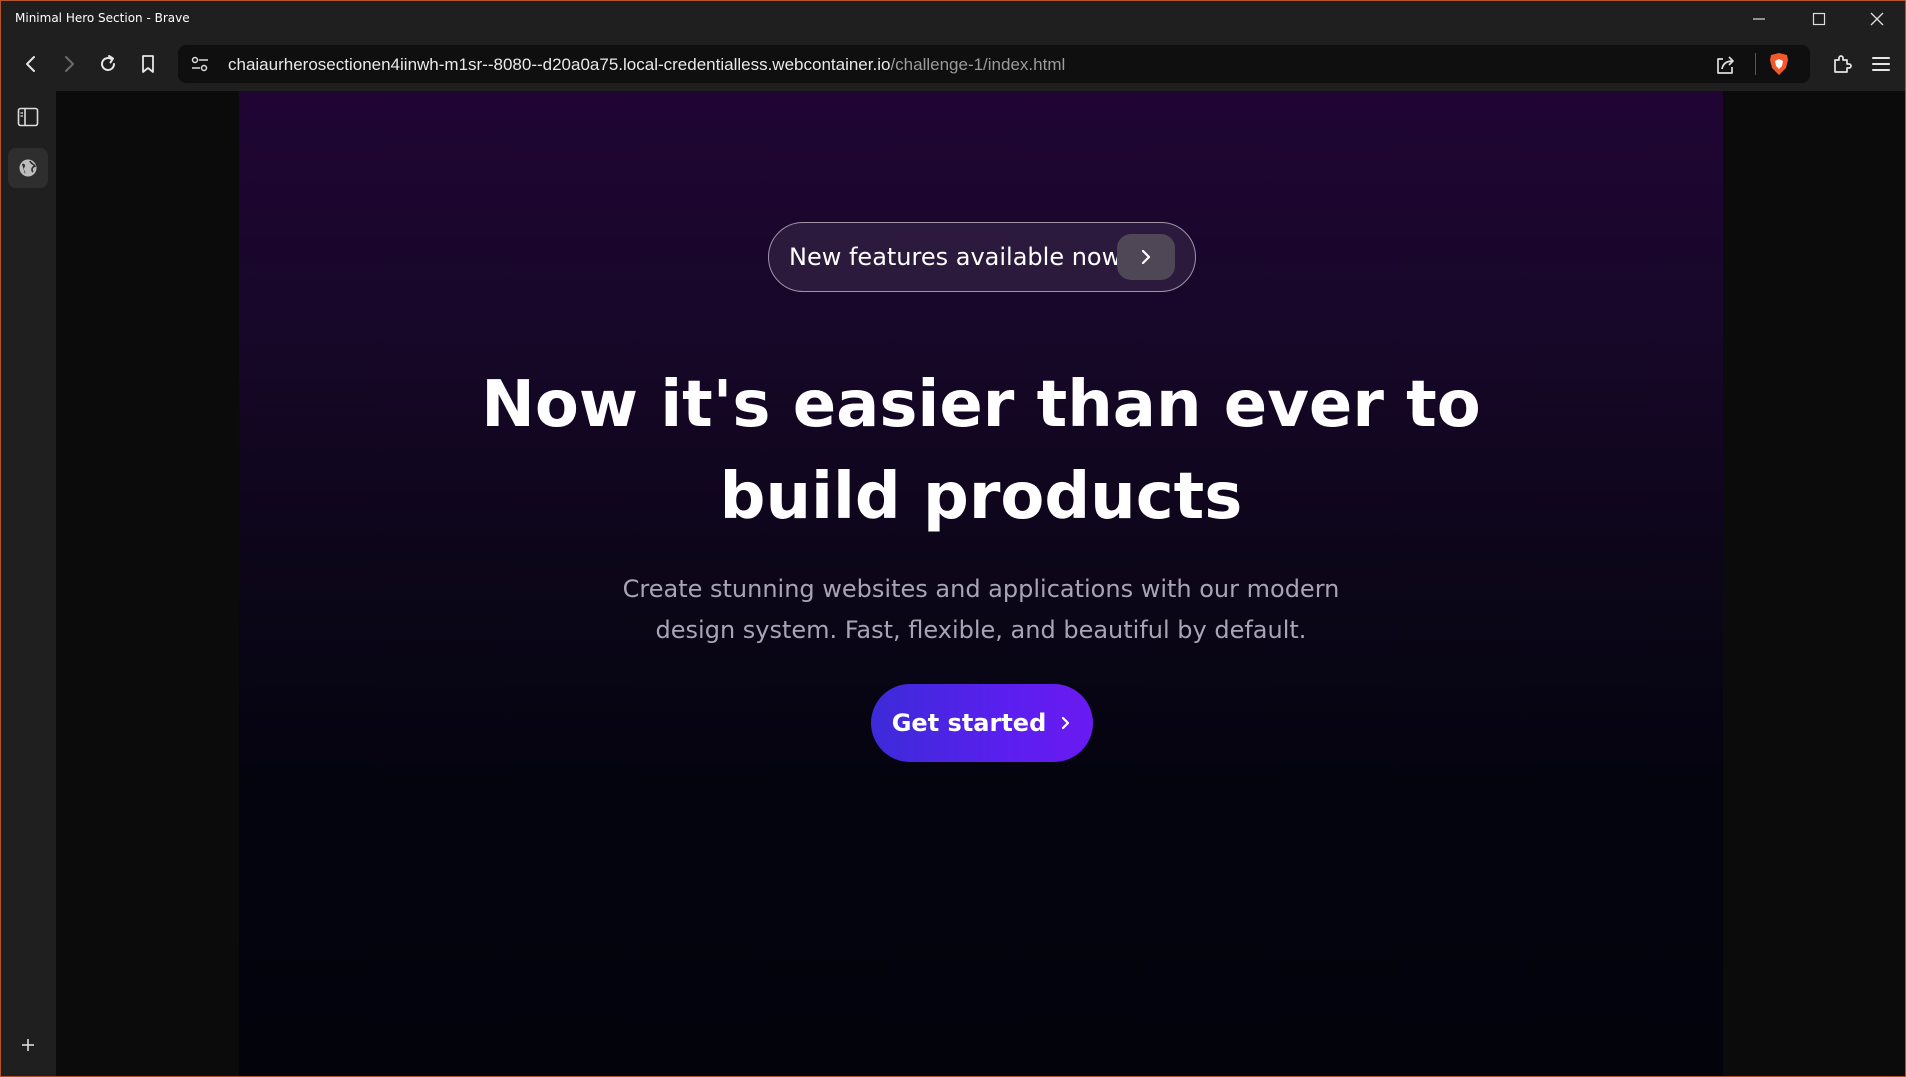 Image resolution: width=1906 pixels, height=1077 pixels. I want to click on forward-arrow-icon, so click(69, 64).